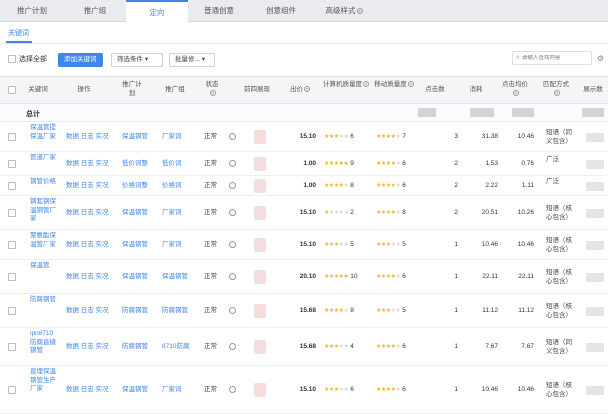  I want to click on keyword-link: 钢管价格, so click(43, 182).